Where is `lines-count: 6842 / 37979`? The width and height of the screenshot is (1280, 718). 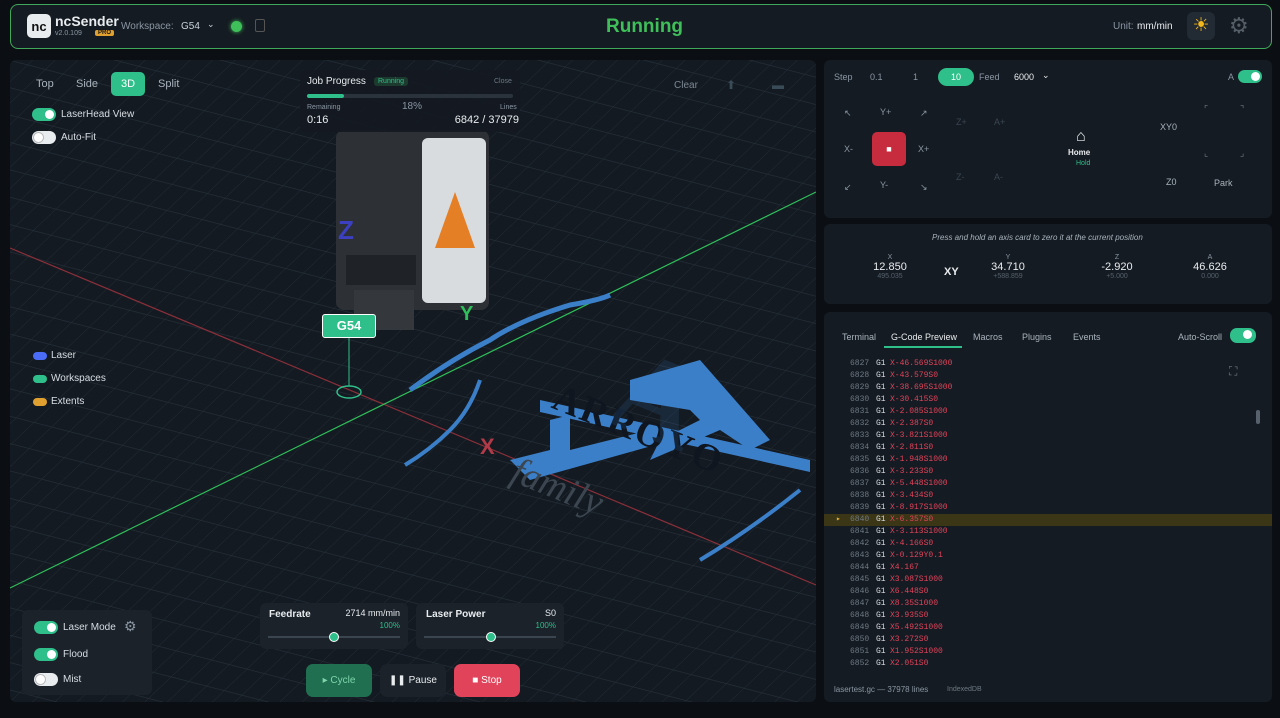
lines-count: 6842 / 37979 is located at coordinates (486, 120).